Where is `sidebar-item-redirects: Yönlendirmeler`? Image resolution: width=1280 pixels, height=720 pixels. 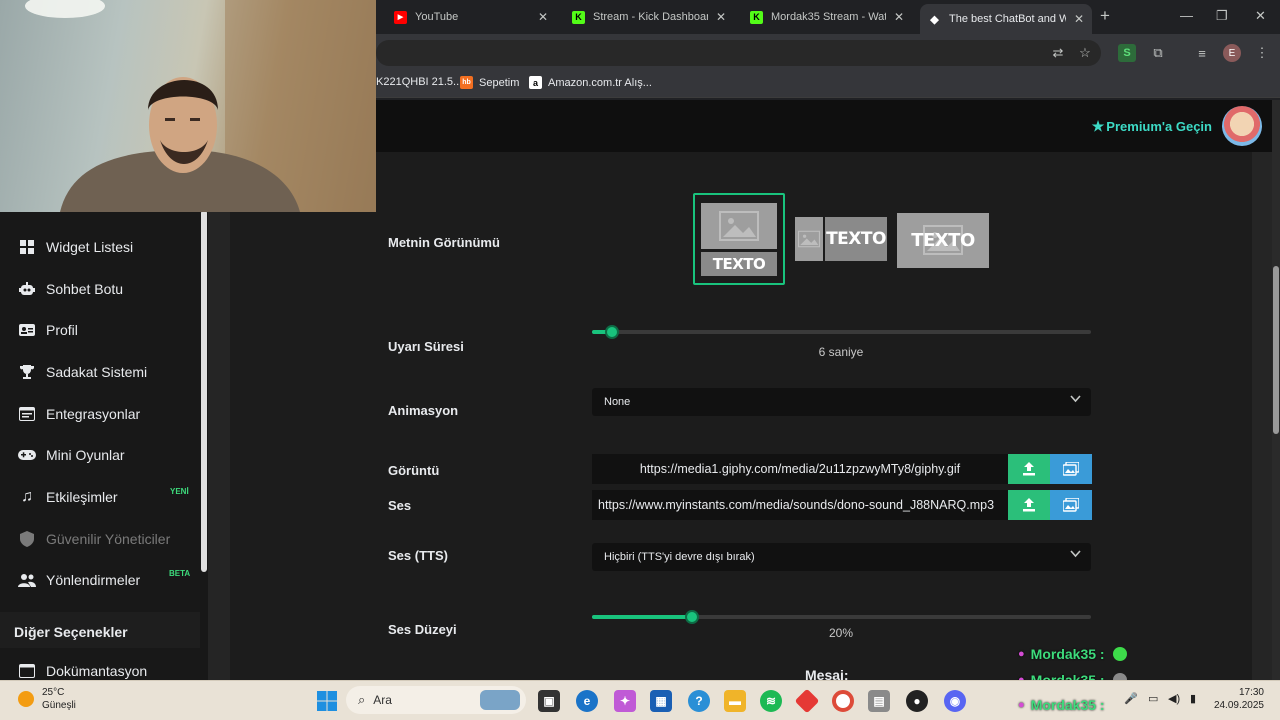
sidebar-item-redirects: Yönlendirmeler is located at coordinates (105, 580).